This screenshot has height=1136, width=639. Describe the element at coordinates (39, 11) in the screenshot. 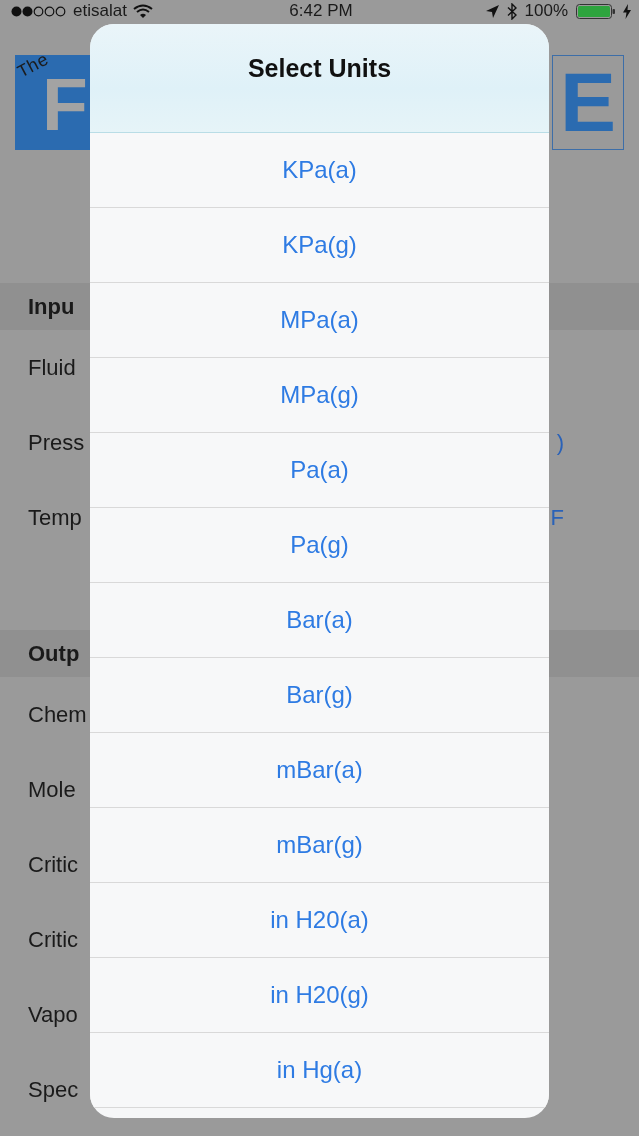

I see `signal-icon` at that location.